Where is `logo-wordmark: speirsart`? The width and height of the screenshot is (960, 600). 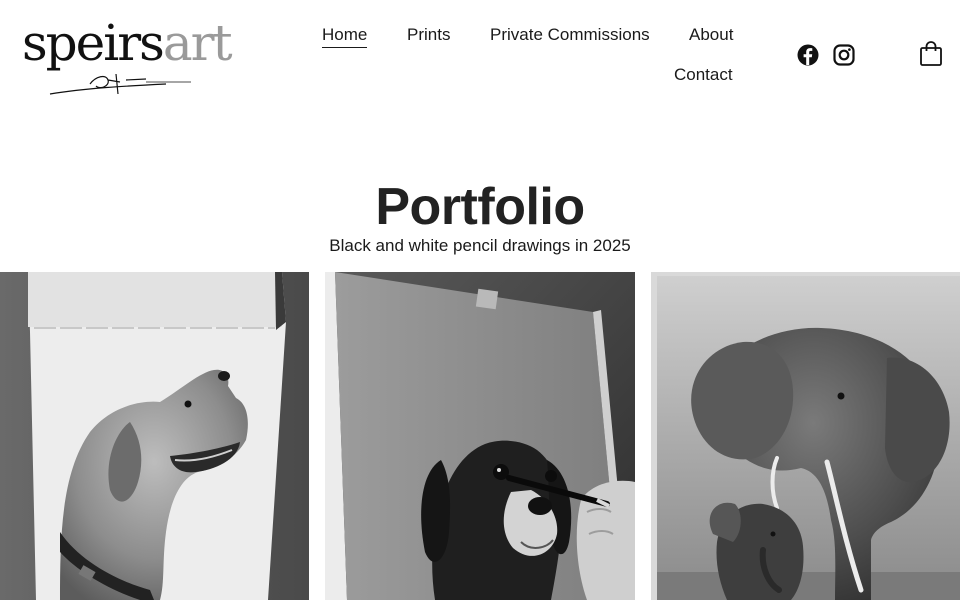 logo-wordmark: speirsart is located at coordinates (127, 43).